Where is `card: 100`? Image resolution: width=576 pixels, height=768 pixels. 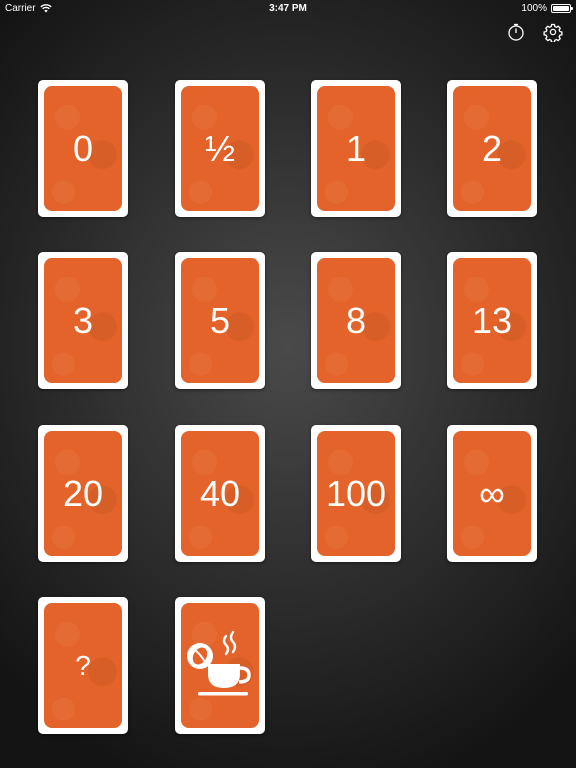
card: 100 is located at coordinates (356, 493).